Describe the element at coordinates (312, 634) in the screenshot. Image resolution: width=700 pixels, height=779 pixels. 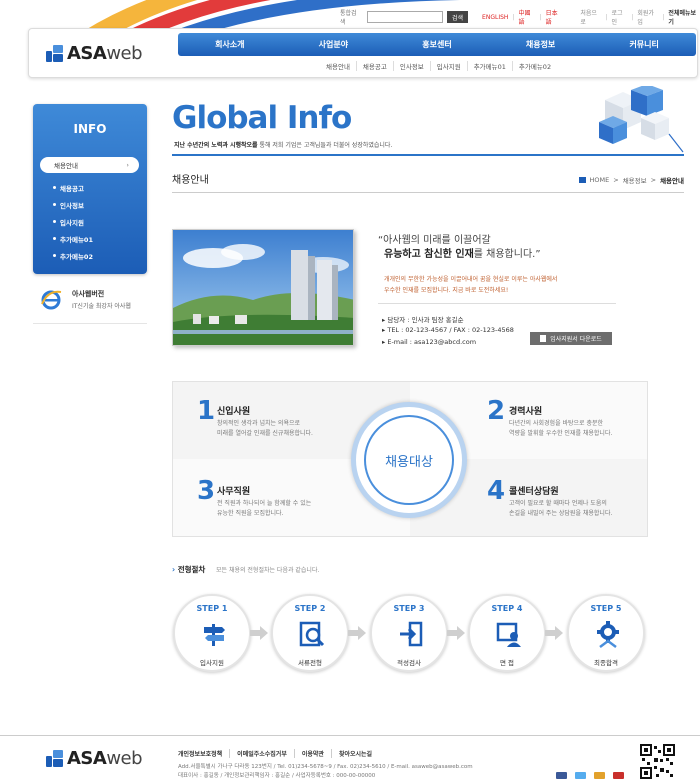
I see `document-search-icon` at that location.